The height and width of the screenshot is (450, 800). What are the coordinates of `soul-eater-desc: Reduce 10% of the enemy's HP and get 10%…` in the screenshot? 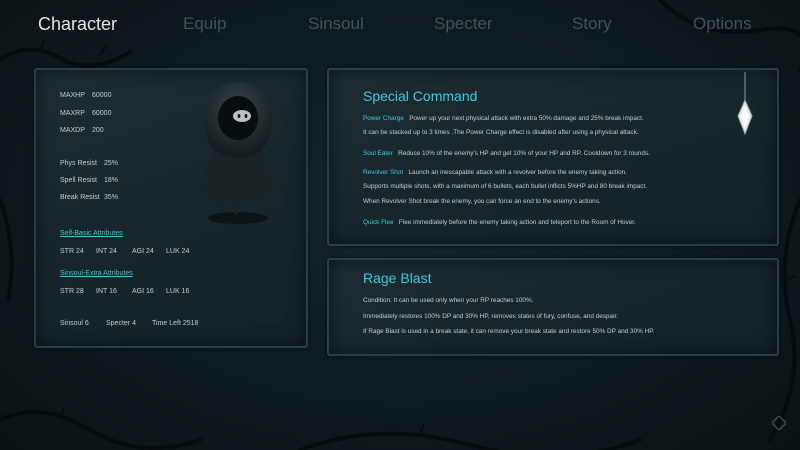 It's located at (524, 153).